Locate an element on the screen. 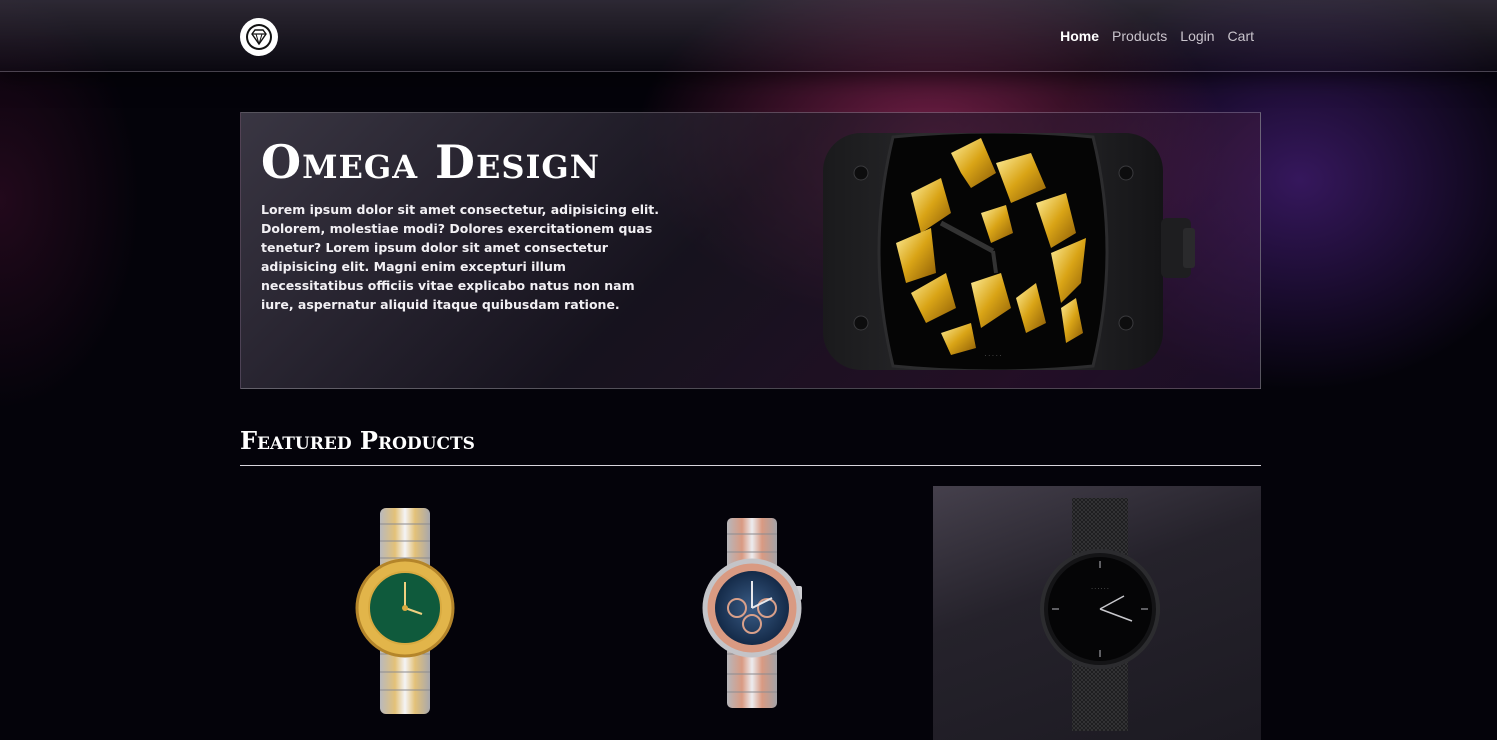 The height and width of the screenshot is (740, 1497). diamond-icon is located at coordinates (259, 37).